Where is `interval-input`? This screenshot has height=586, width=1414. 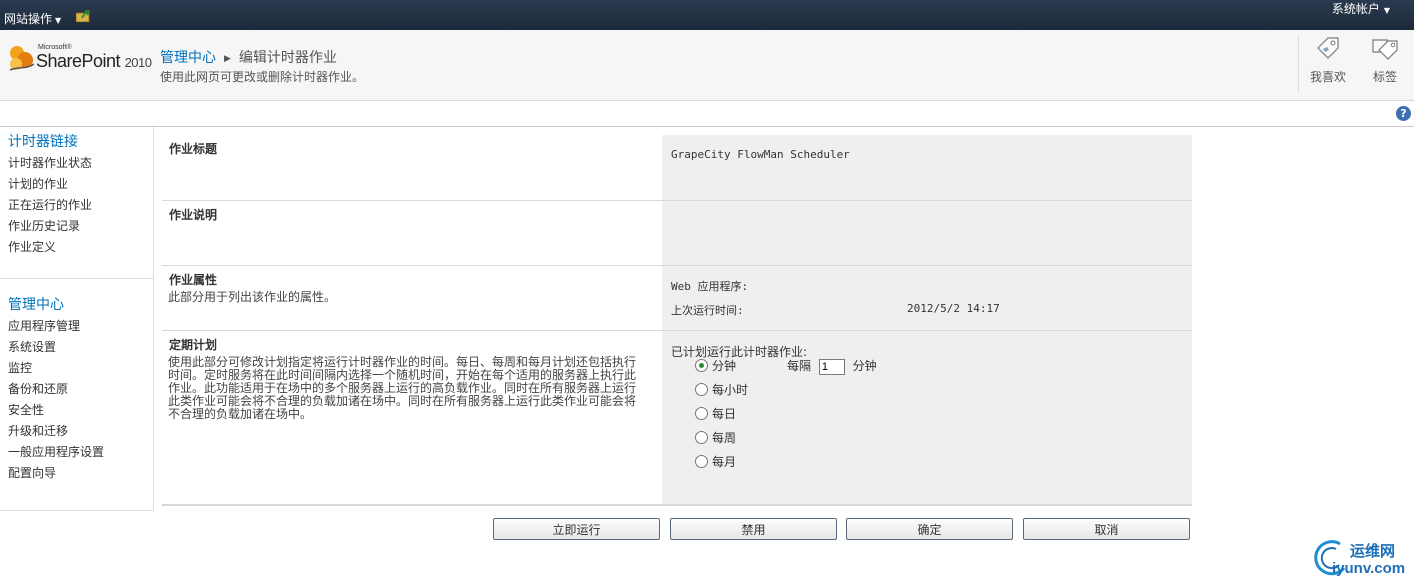 interval-input is located at coordinates (831, 366).